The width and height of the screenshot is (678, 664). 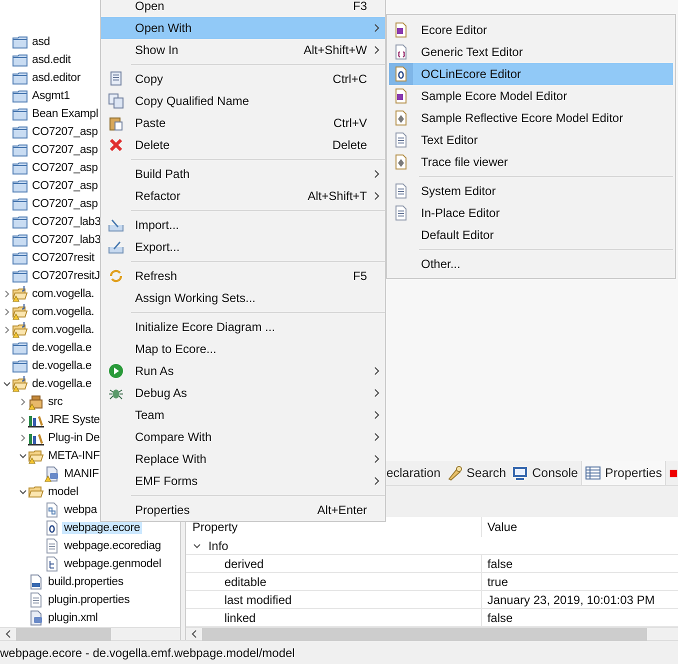 What do you see at coordinates (531, 118) in the screenshot?
I see `menu-item: Sample Reflective Ecore Model Editor` at bounding box center [531, 118].